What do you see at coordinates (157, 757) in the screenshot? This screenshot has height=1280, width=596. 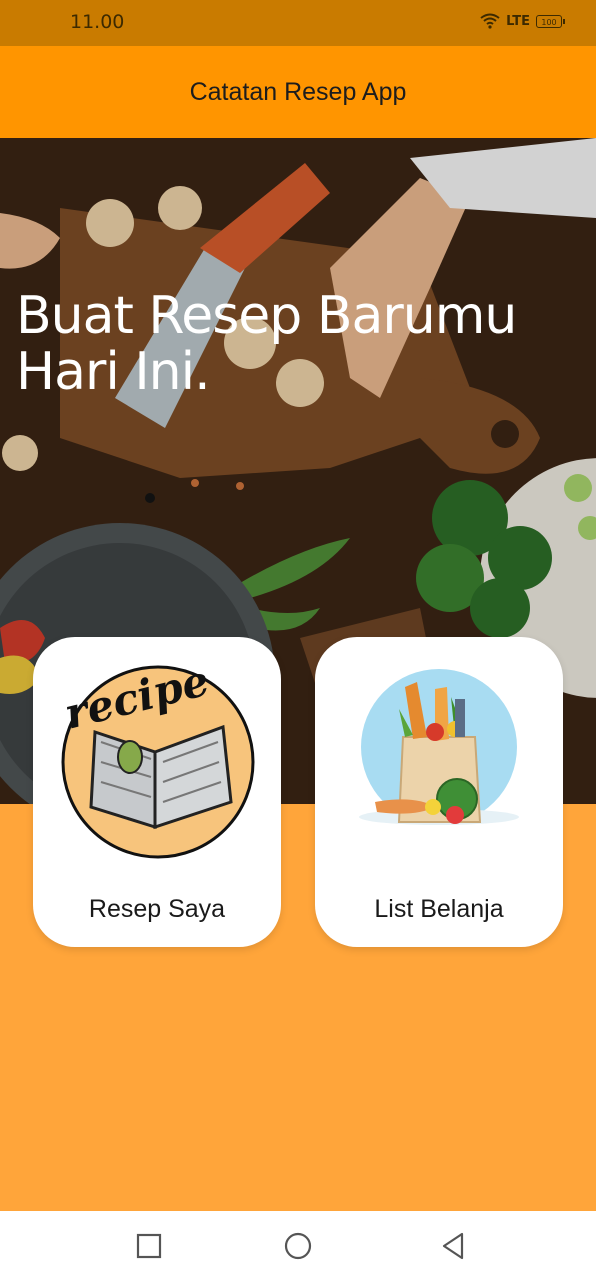 I see `recipe-book-icon: recipe` at bounding box center [157, 757].